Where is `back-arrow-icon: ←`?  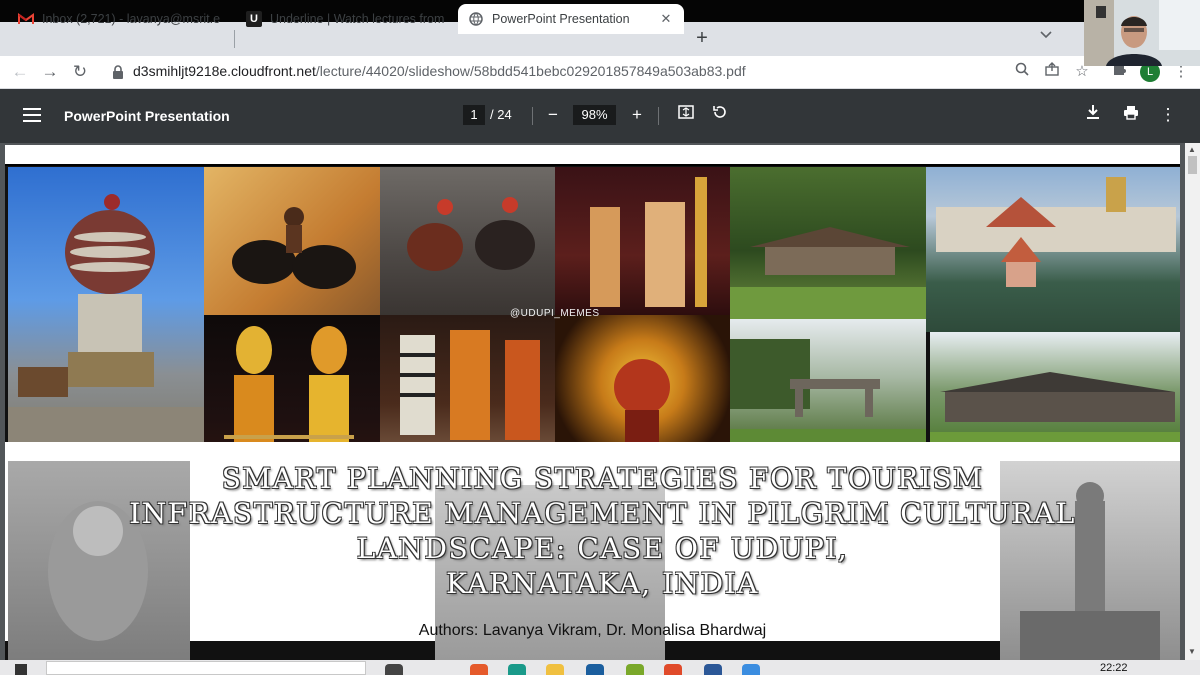
back-arrow-icon: ← is located at coordinates (20, 72).